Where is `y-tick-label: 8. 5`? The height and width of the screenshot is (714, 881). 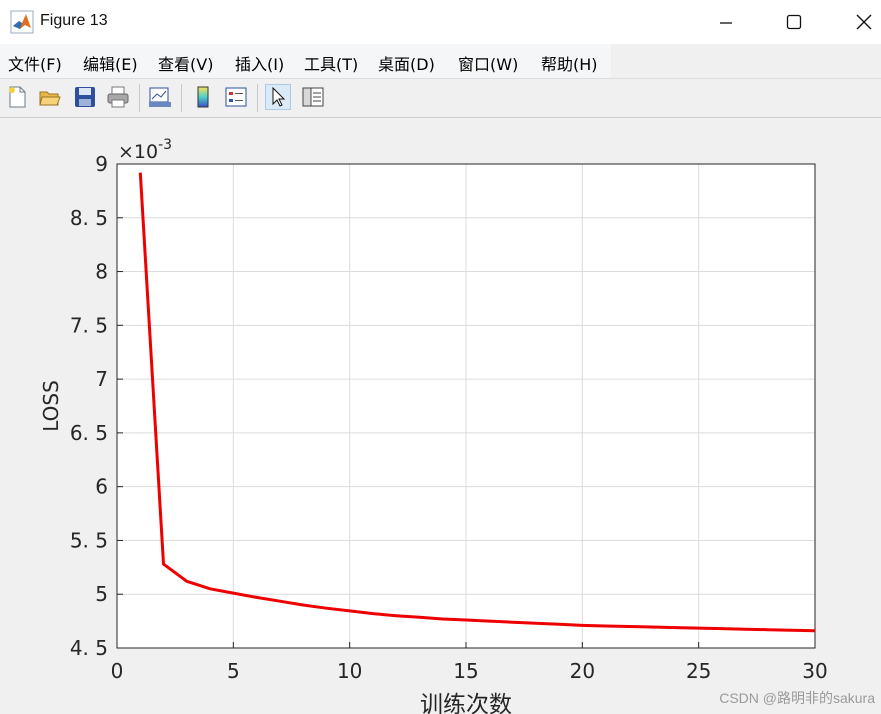
y-tick-label: 8. 5 is located at coordinates (89, 218).